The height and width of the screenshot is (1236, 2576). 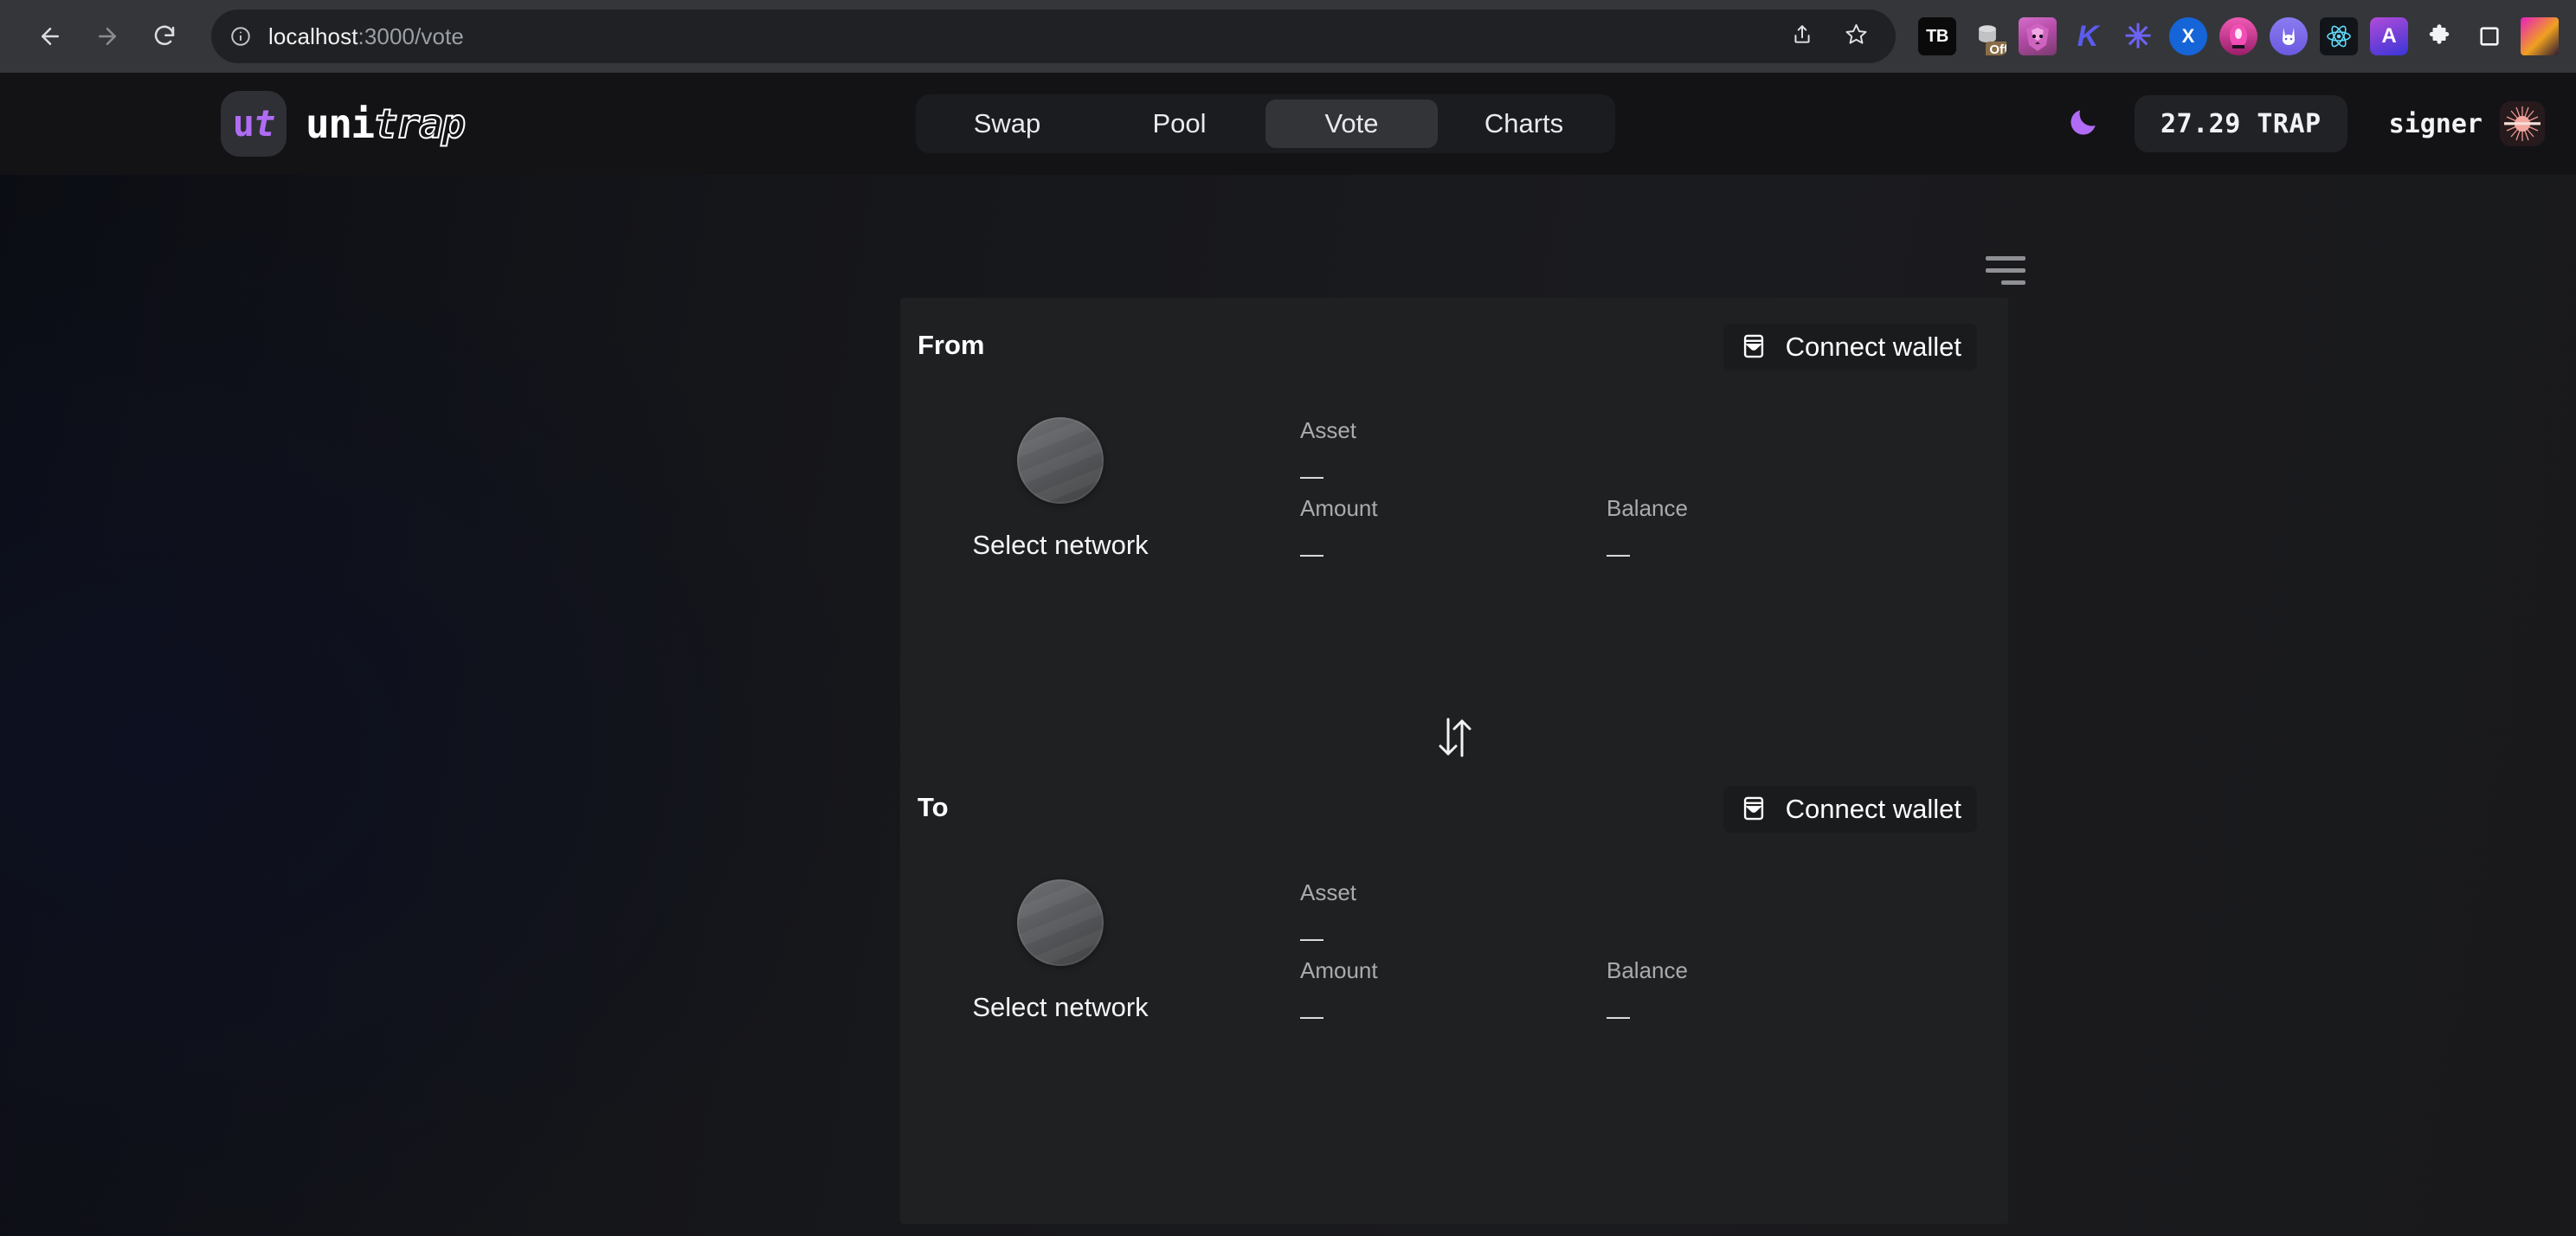 What do you see at coordinates (1454, 345) in the screenshot?
I see `from-header: From Connect wallet` at bounding box center [1454, 345].